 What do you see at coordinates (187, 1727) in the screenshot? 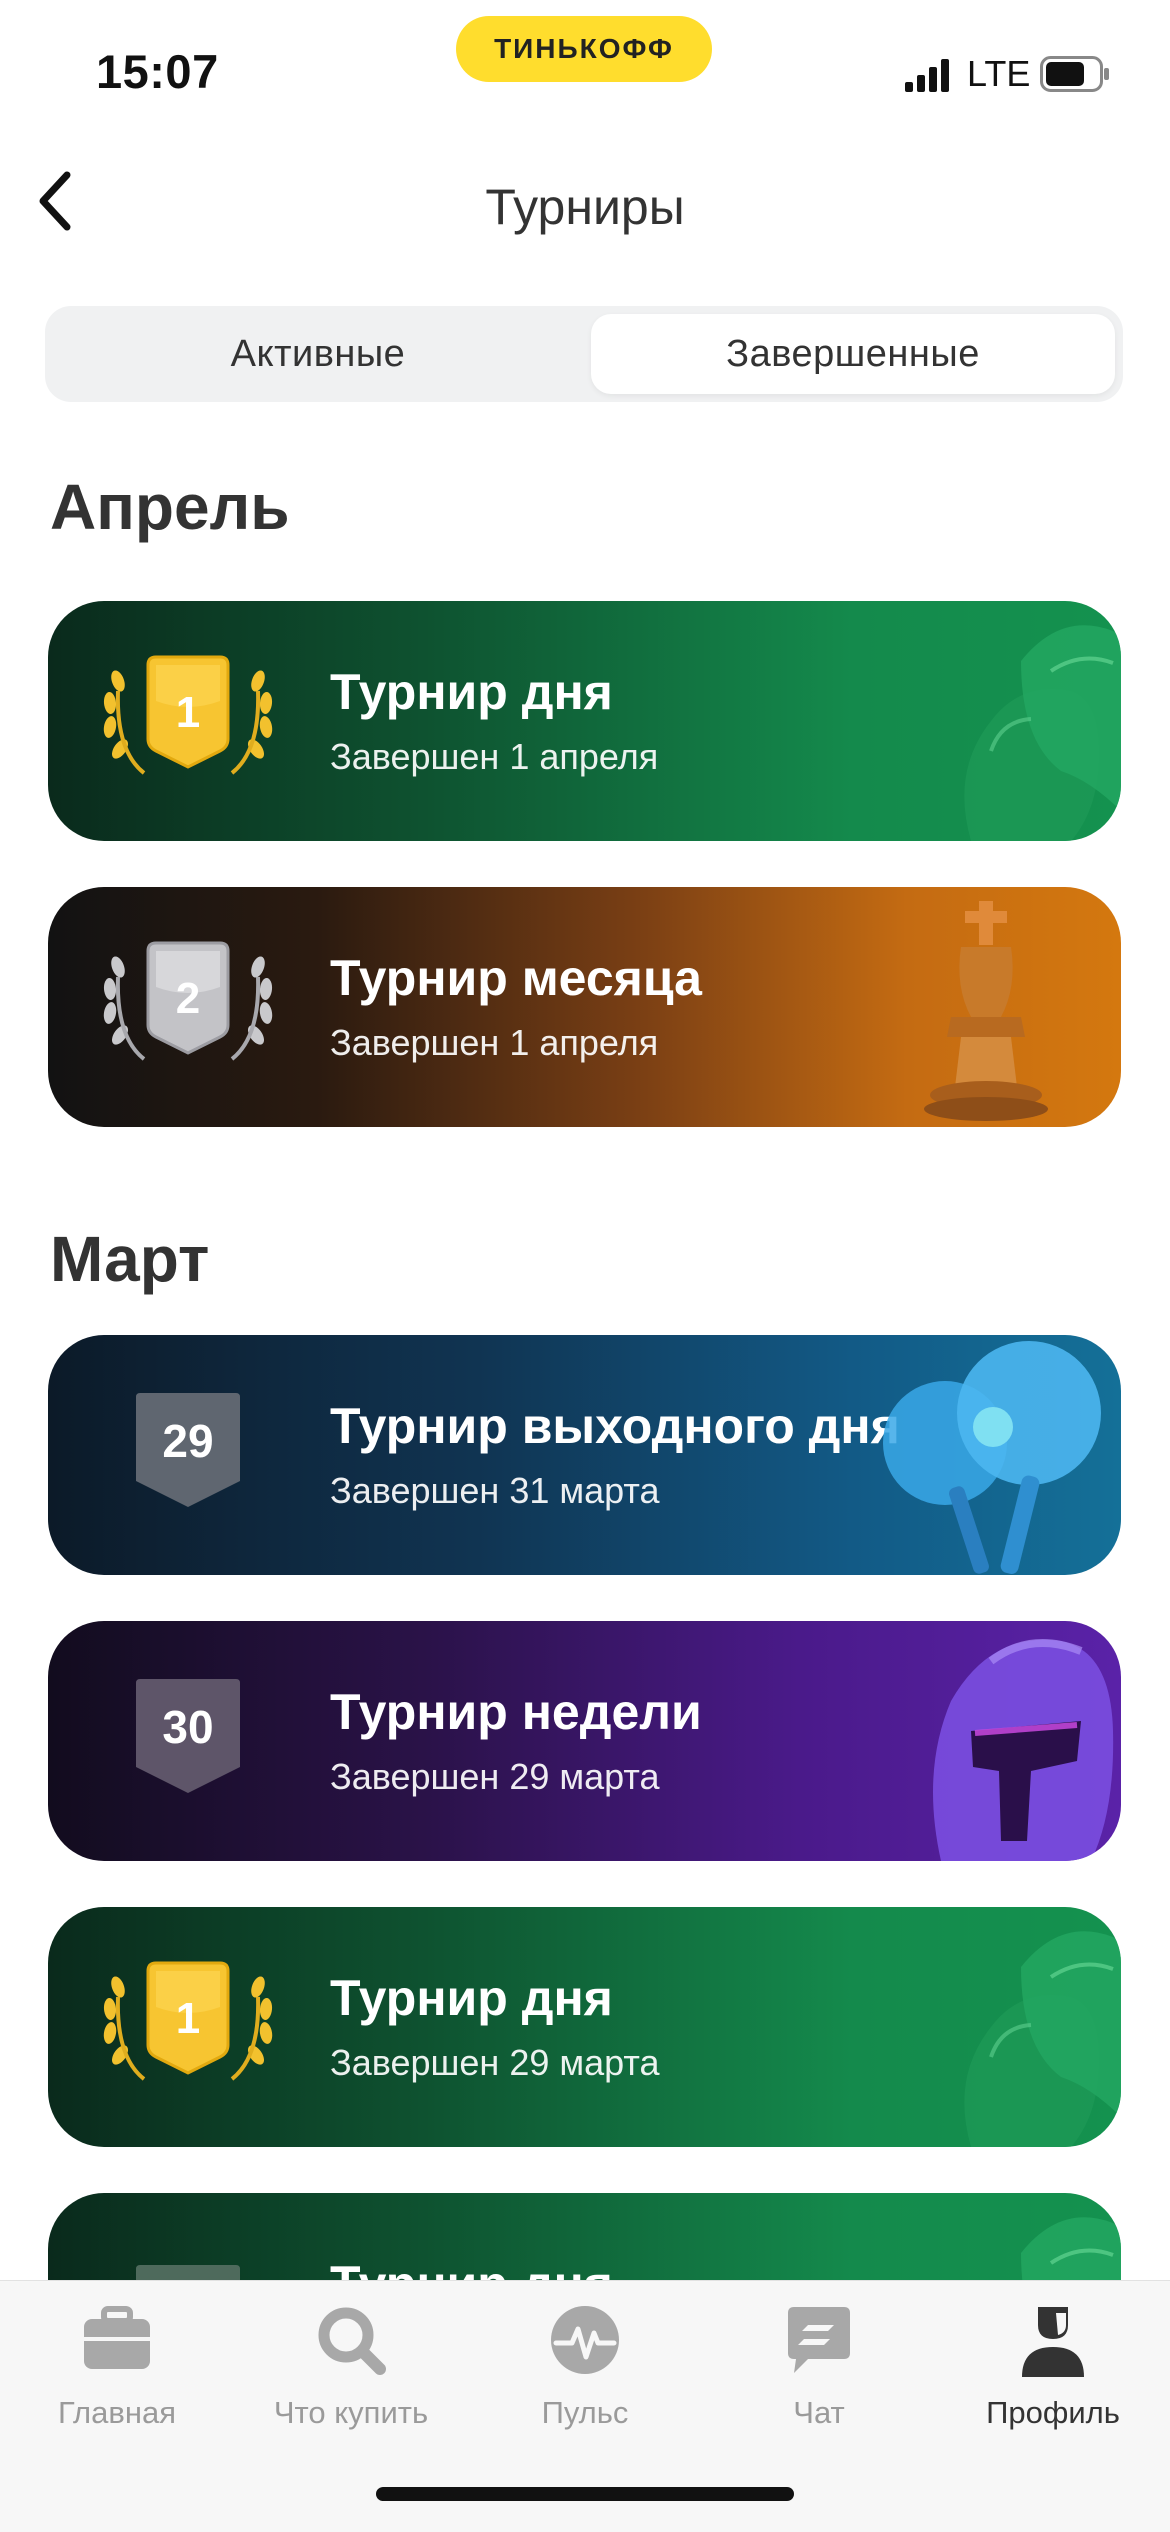
I see `badge-place: 30` at bounding box center [187, 1727].